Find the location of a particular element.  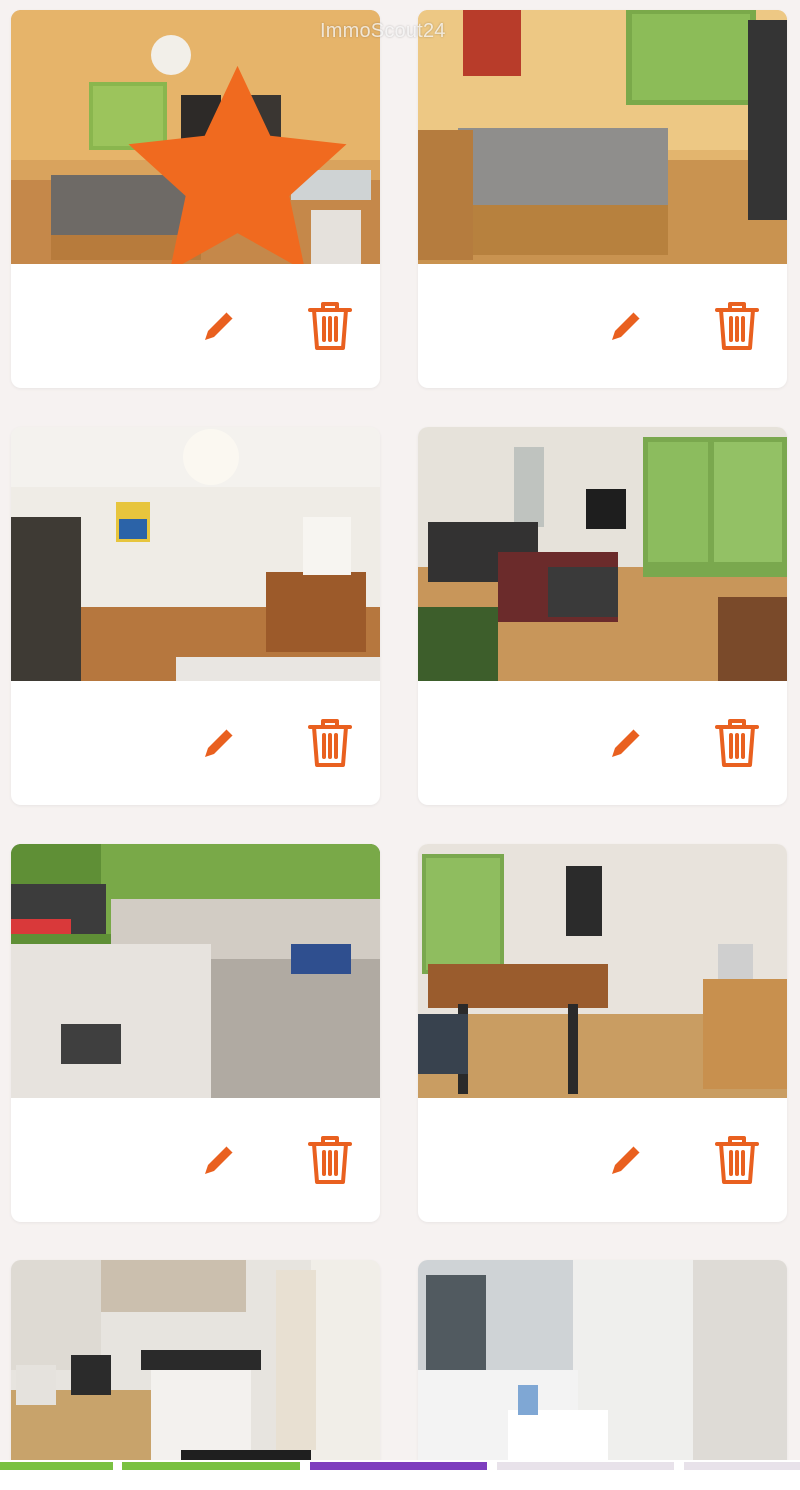

upload-progress-bar is located at coordinates (400, 1475).